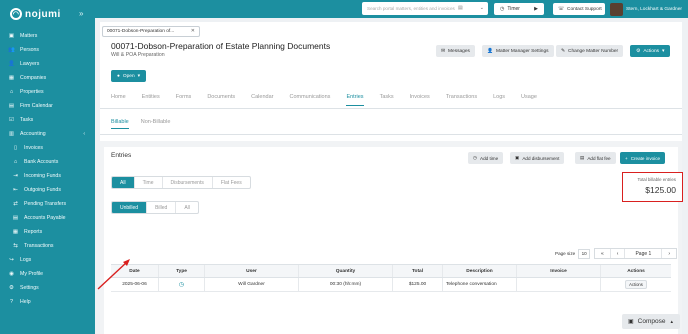  I want to click on column-header-description: Description, so click(480, 271).